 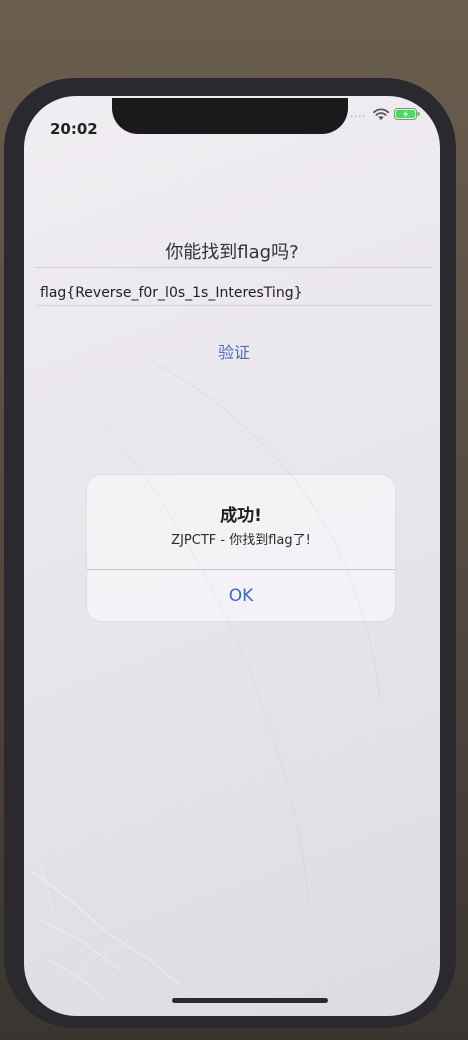 I want to click on success-alert: 成功! ZJPCTF - 你找到flag了! OK, so click(x=241, y=548).